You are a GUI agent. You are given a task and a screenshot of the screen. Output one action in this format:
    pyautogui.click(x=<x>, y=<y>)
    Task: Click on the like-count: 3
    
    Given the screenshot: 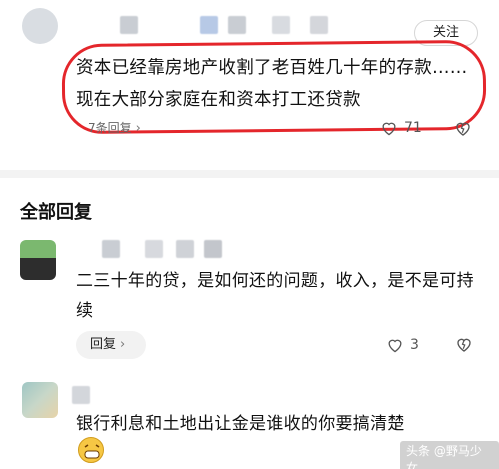 What is the action you would take?
    pyautogui.click(x=414, y=345)
    